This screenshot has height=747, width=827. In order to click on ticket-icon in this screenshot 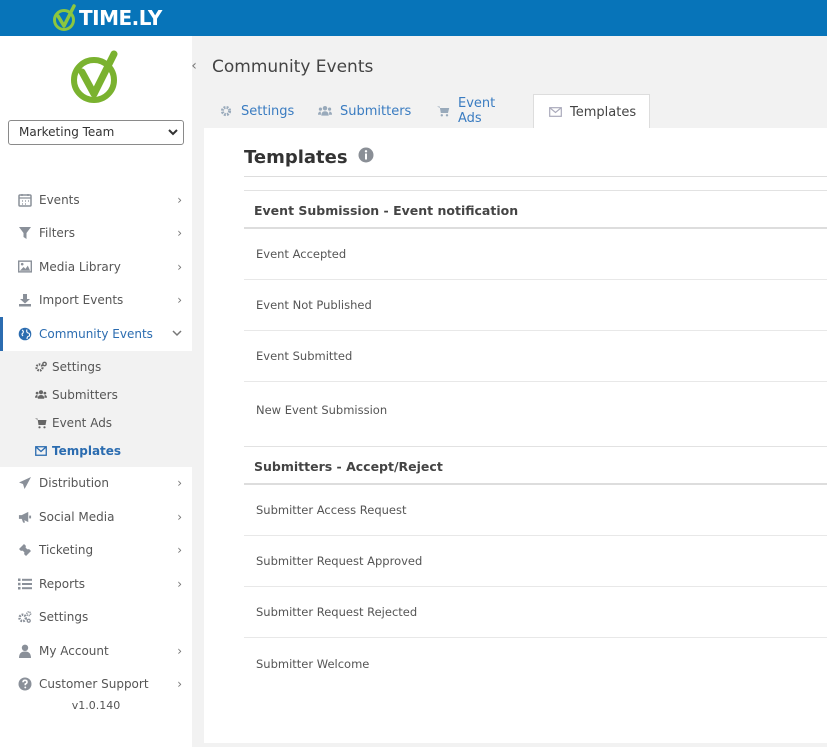, I will do `click(25, 550)`.